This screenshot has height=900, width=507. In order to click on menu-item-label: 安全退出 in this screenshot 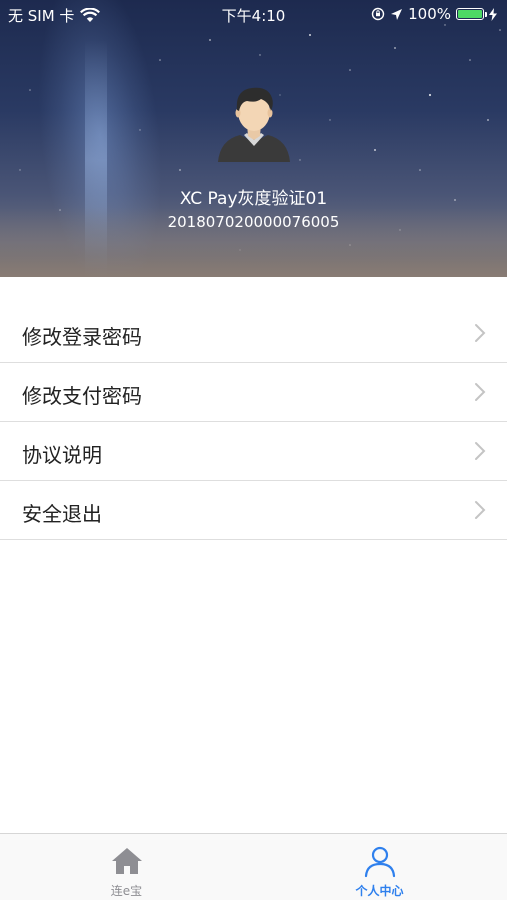, I will do `click(62, 514)`.